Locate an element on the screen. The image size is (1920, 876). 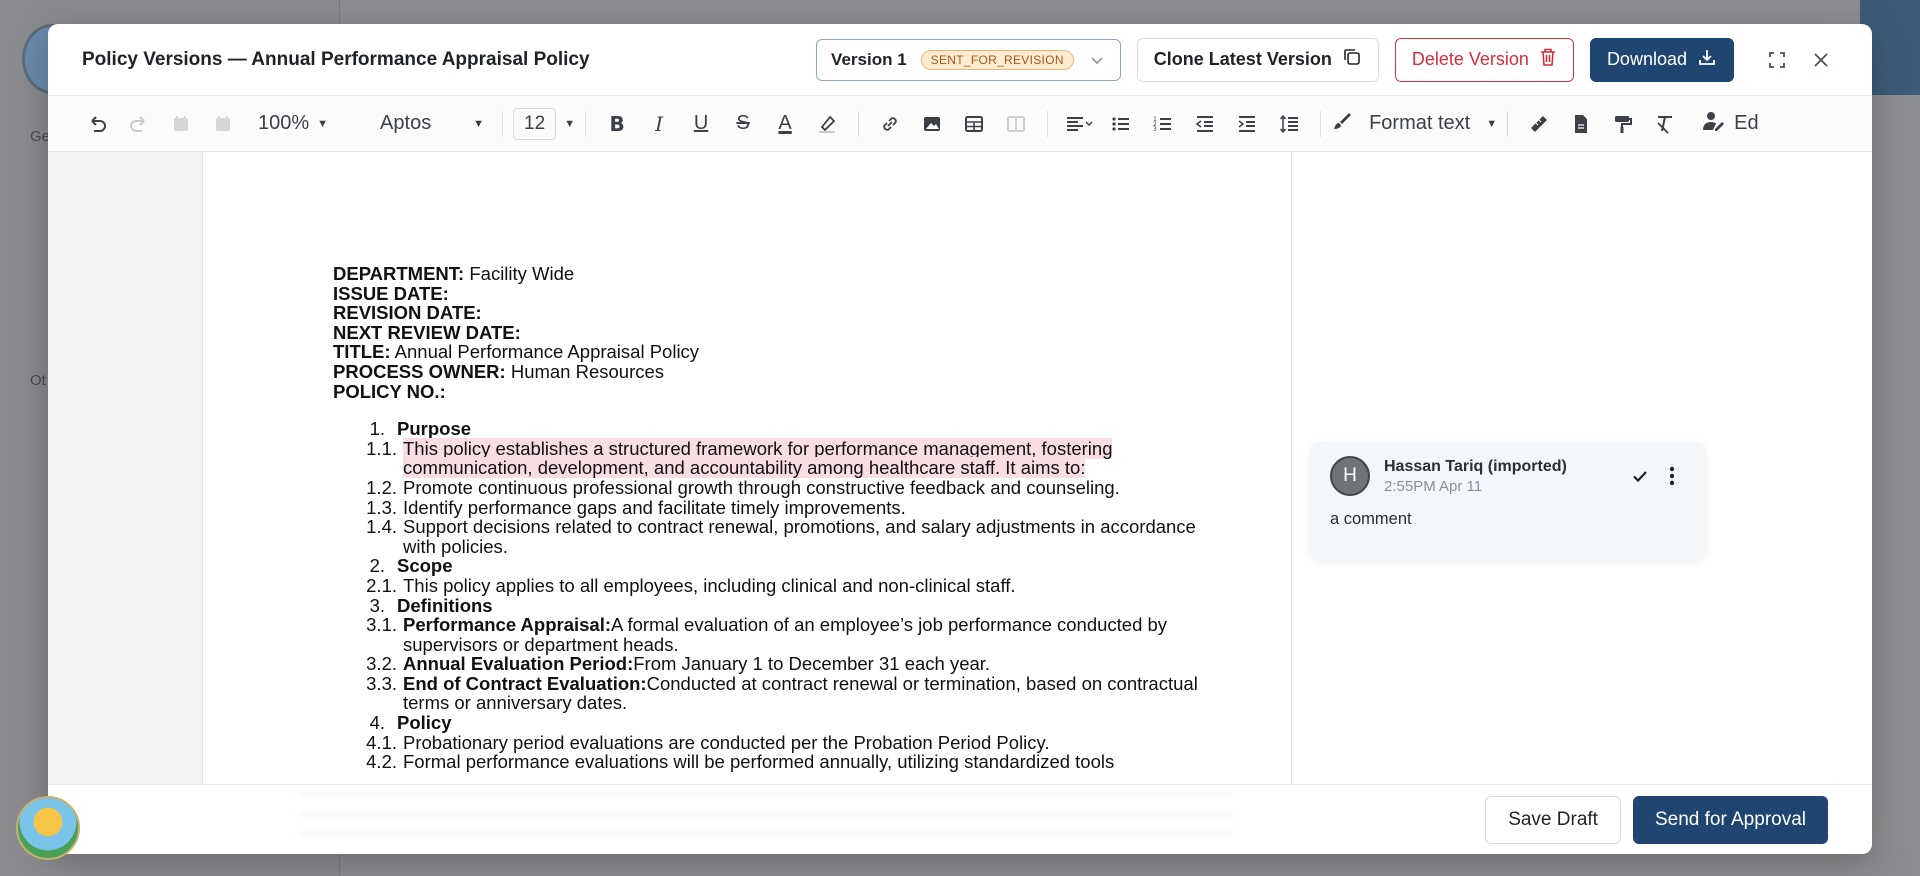
copy-icon is located at coordinates (1352, 59).